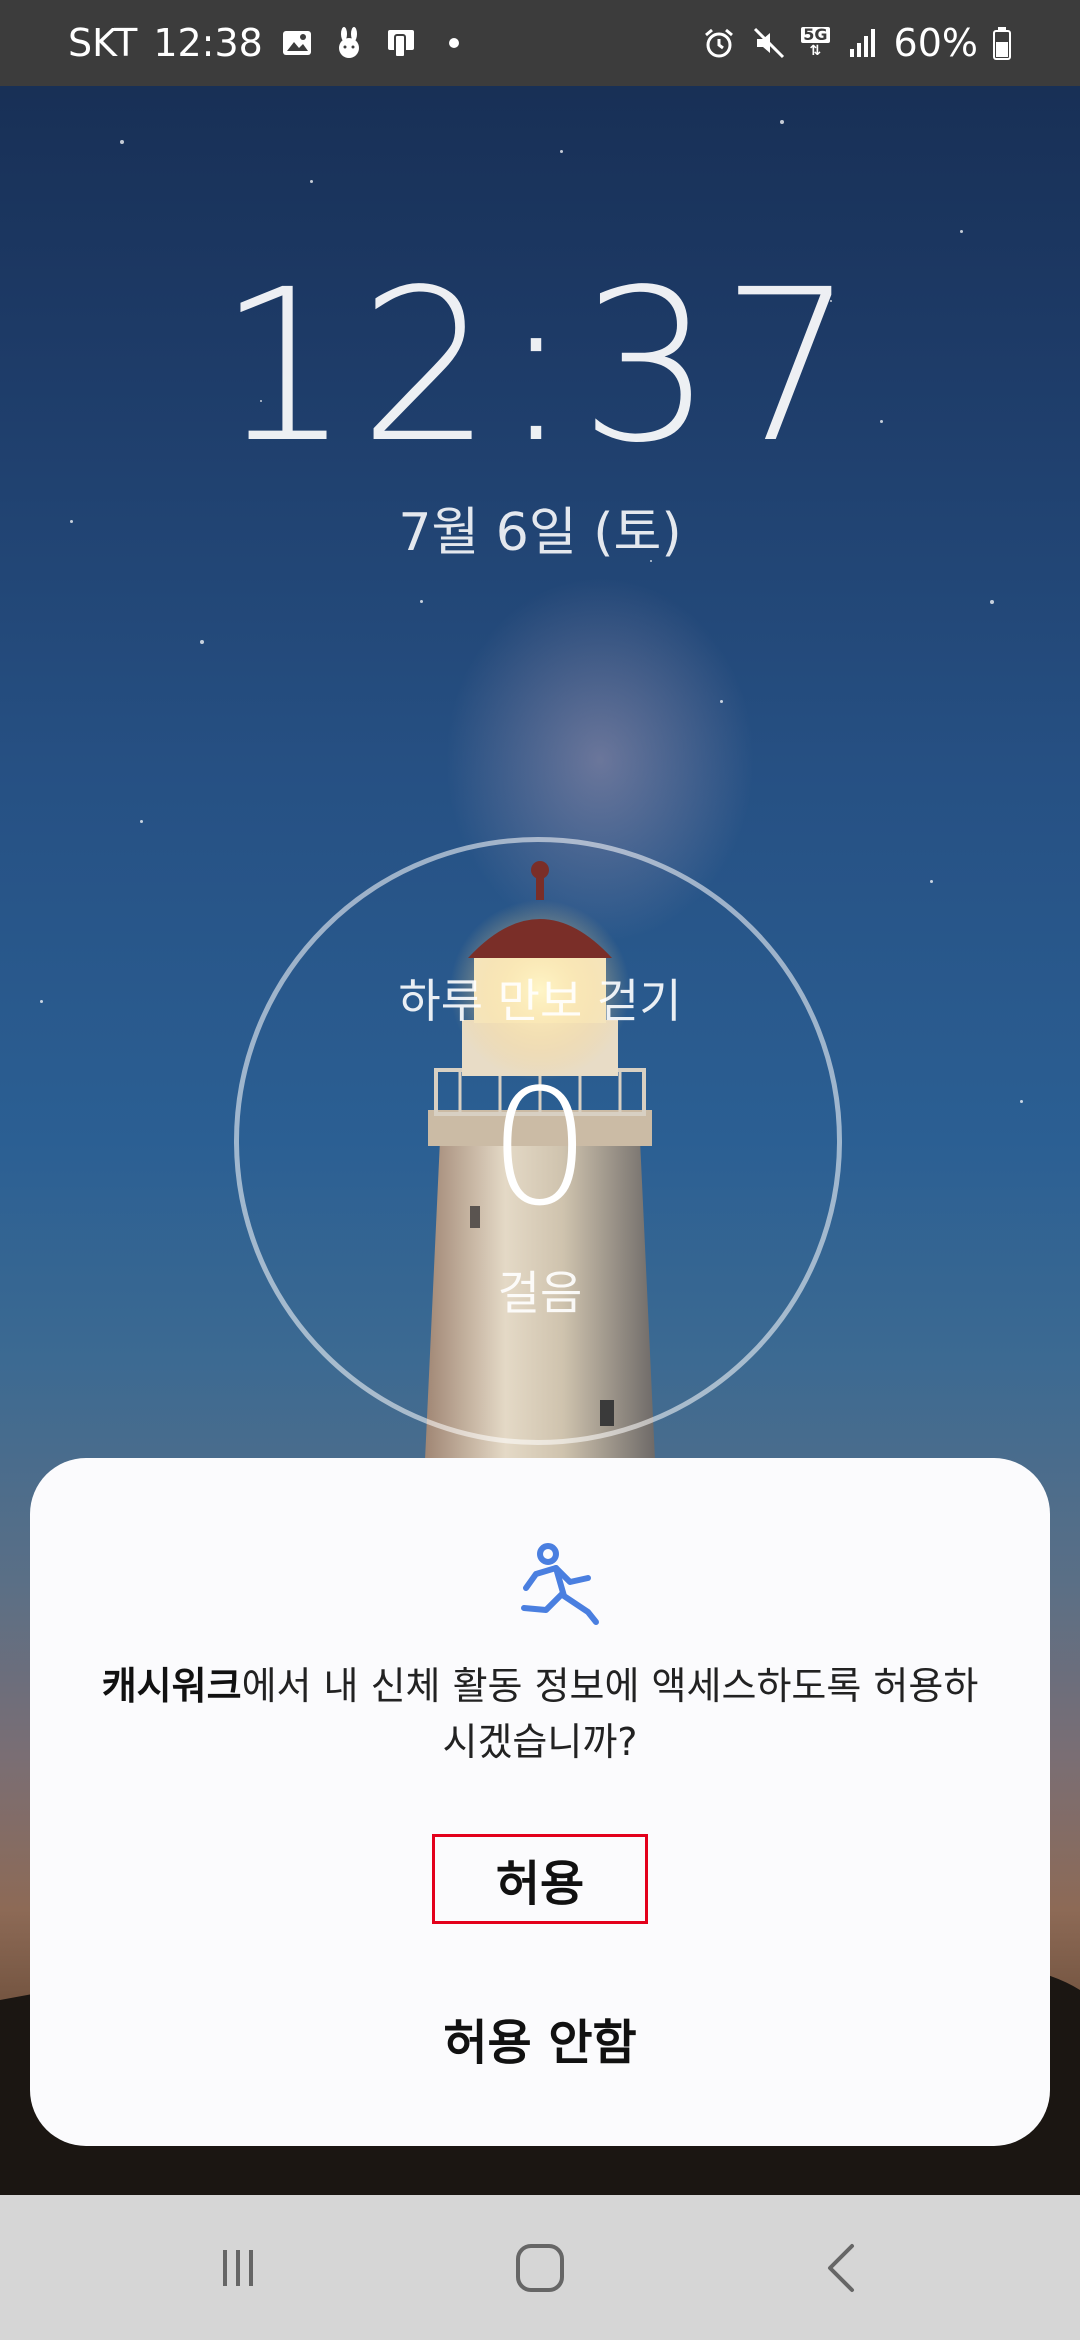 The width and height of the screenshot is (1080, 2340). Describe the element at coordinates (453, 43) in the screenshot. I see `notification-dot` at that location.